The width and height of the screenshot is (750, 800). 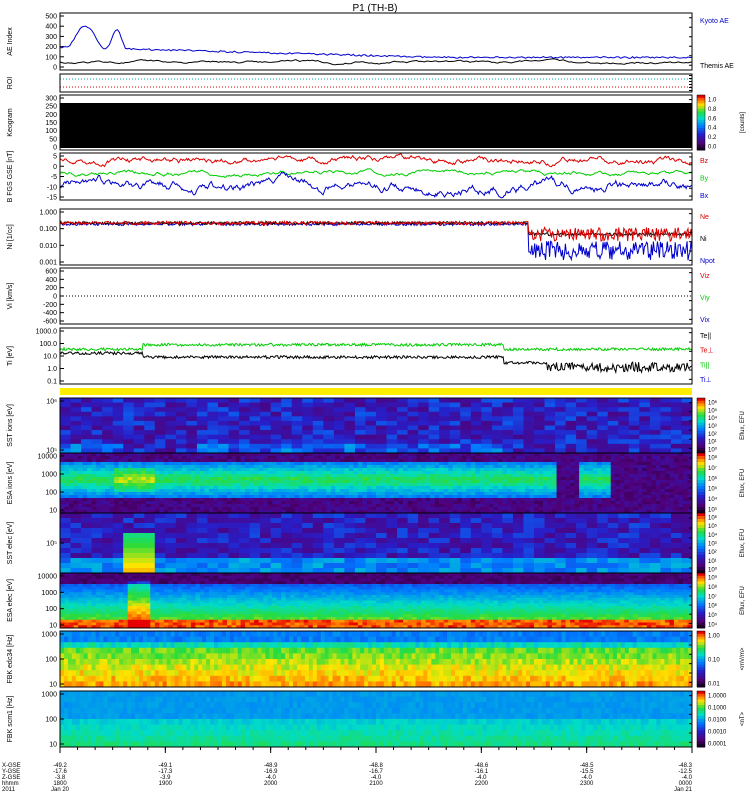 What do you see at coordinates (713, 403) in the screenshot?
I see `colorbar-label-sst_i-0: 10⁶` at bounding box center [713, 403].